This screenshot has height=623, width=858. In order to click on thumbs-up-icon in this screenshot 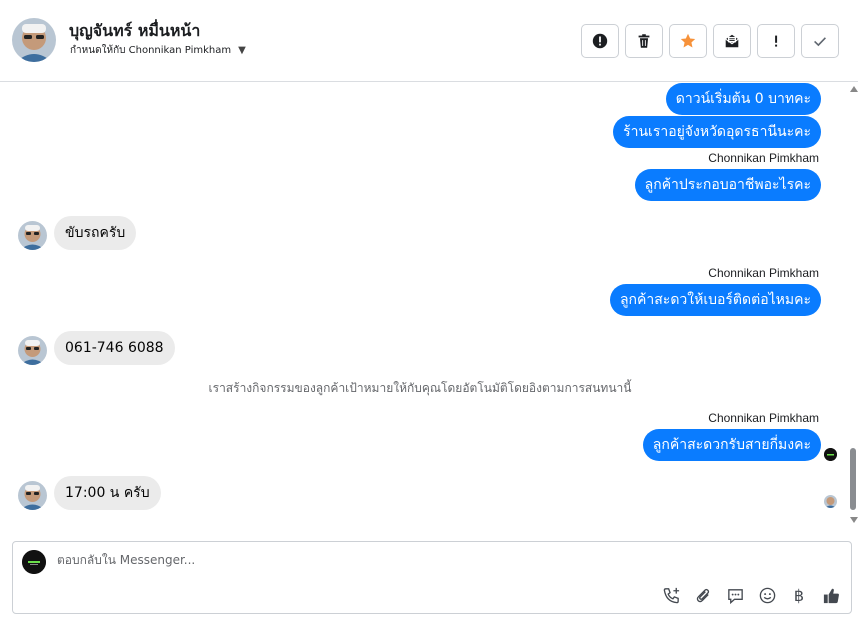, I will do `click(831, 595)`.